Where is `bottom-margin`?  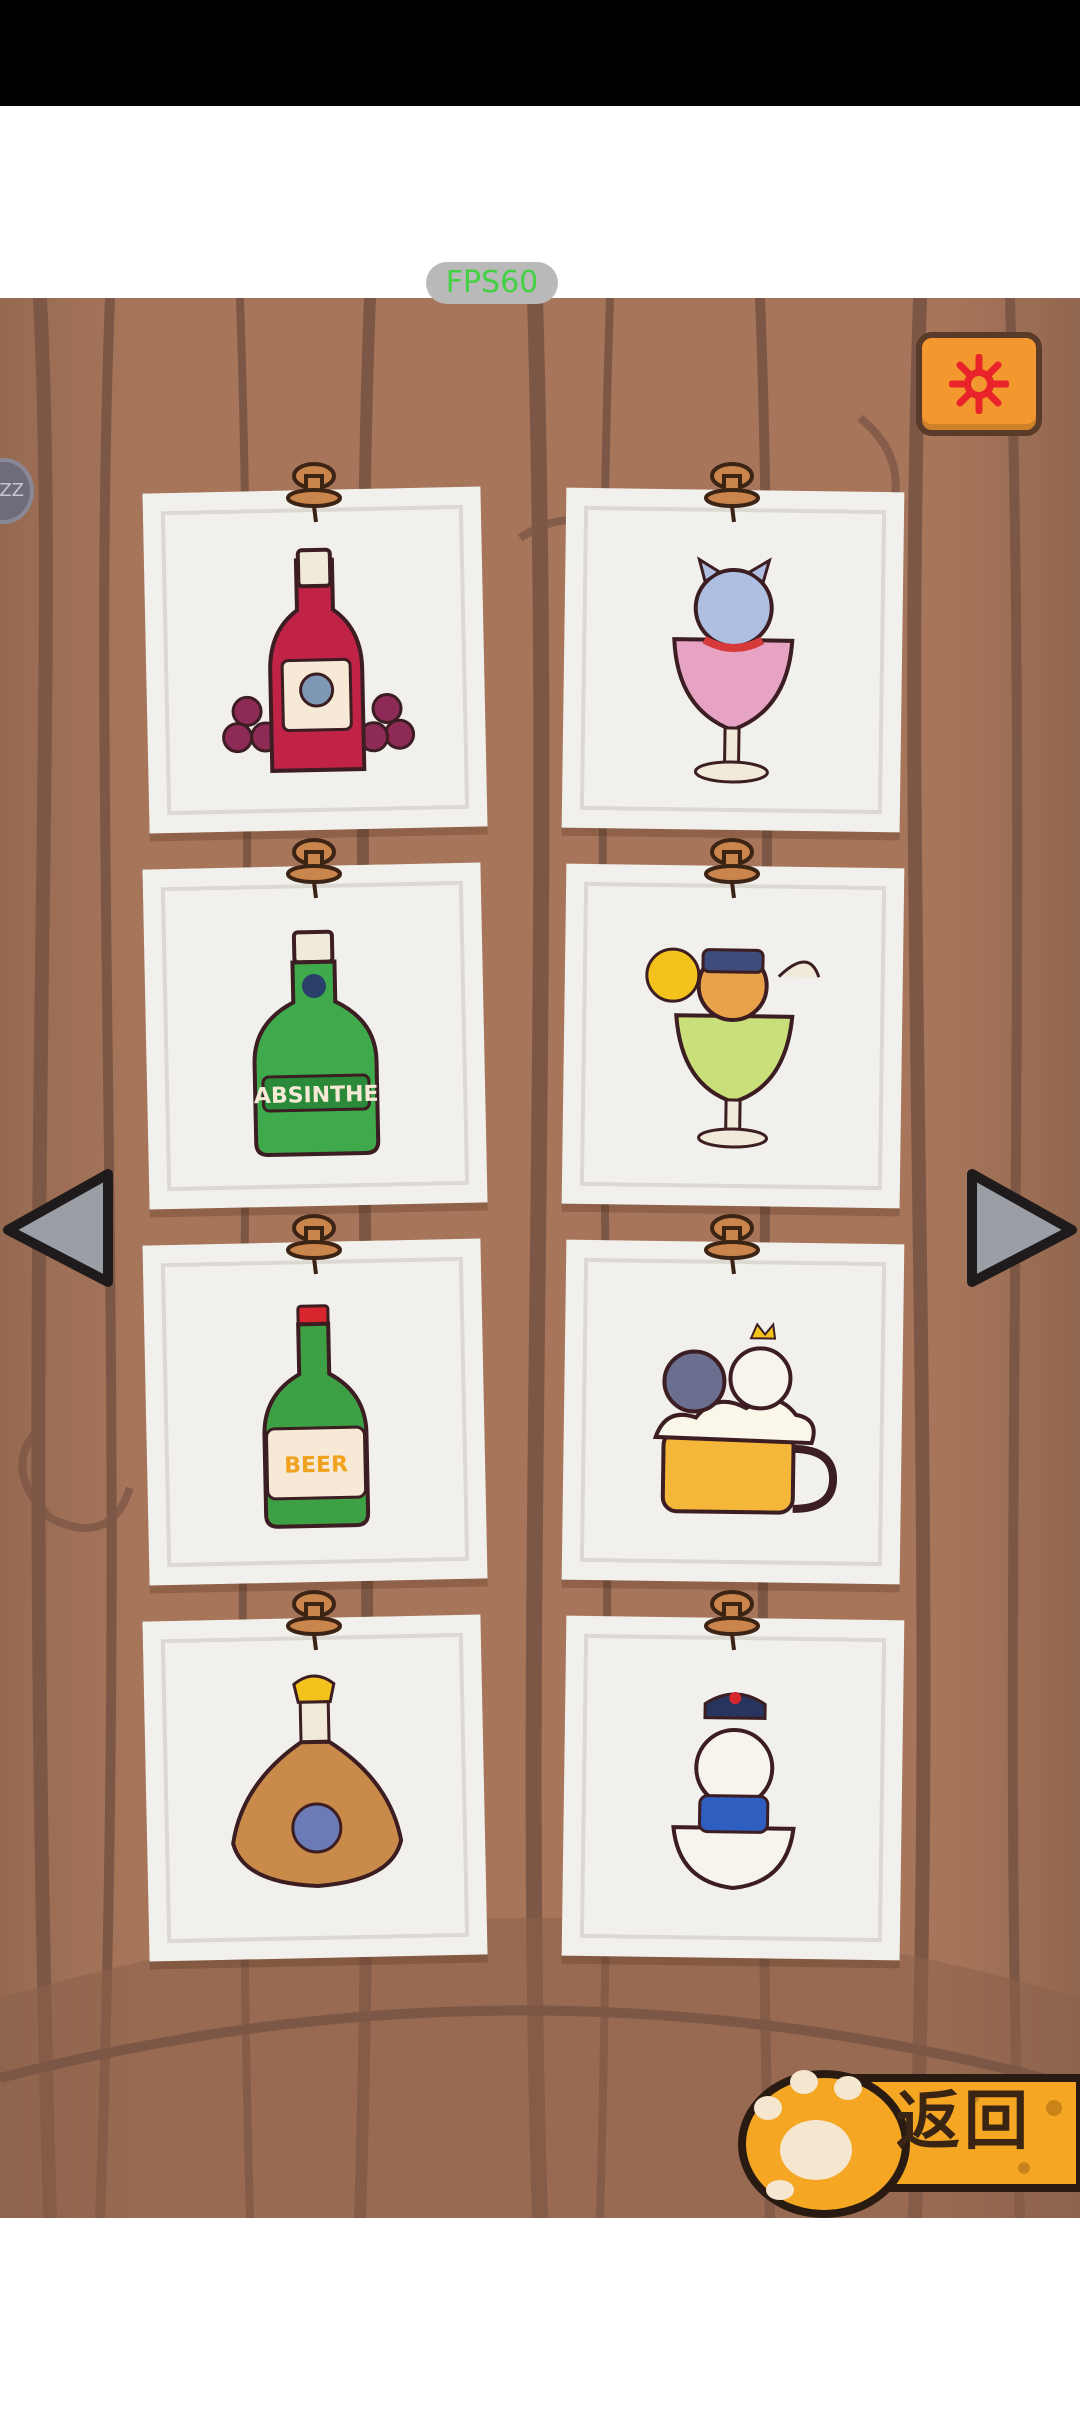 bottom-margin is located at coordinates (540, 2315).